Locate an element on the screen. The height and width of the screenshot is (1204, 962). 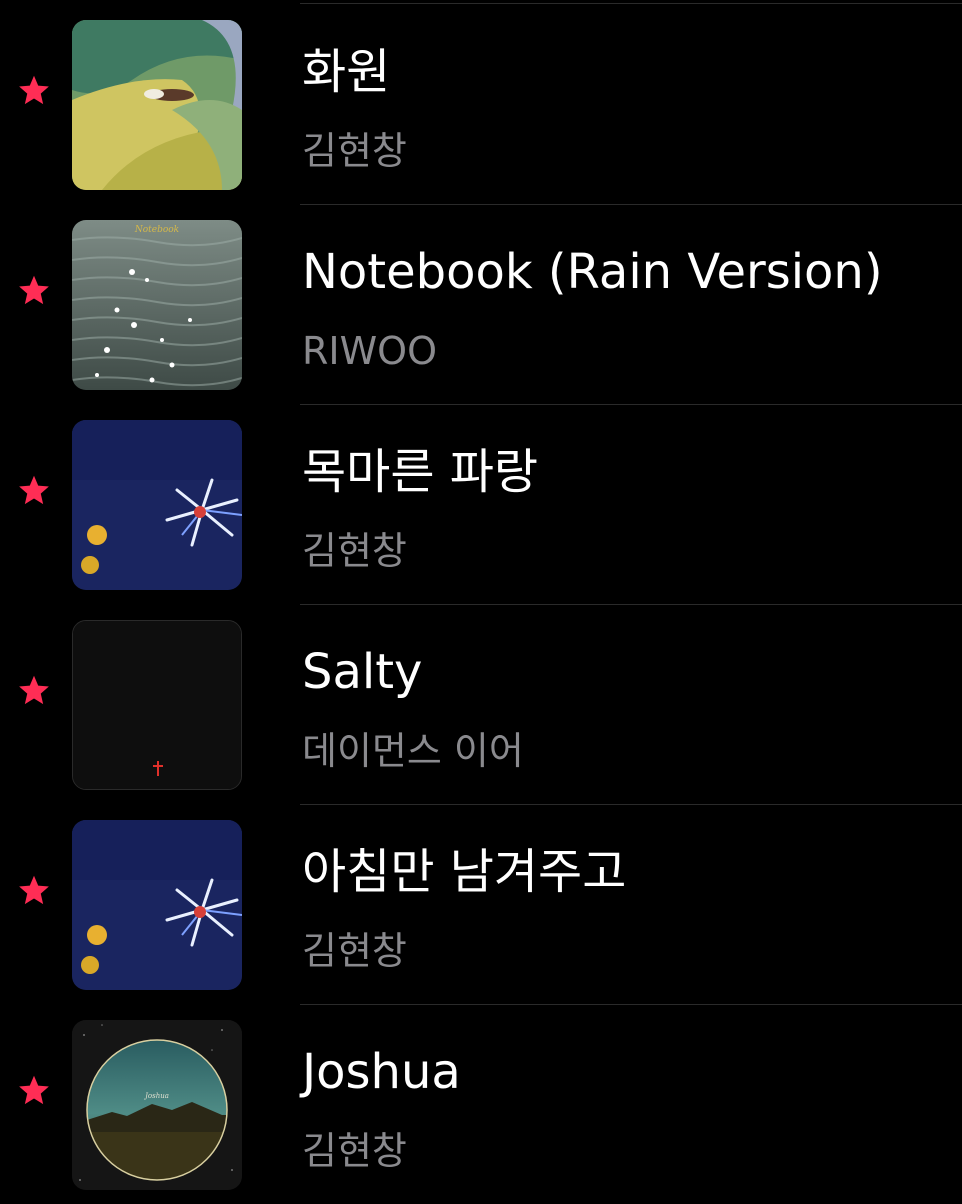
song-title: Joshua is located at coordinates (381, 1072).